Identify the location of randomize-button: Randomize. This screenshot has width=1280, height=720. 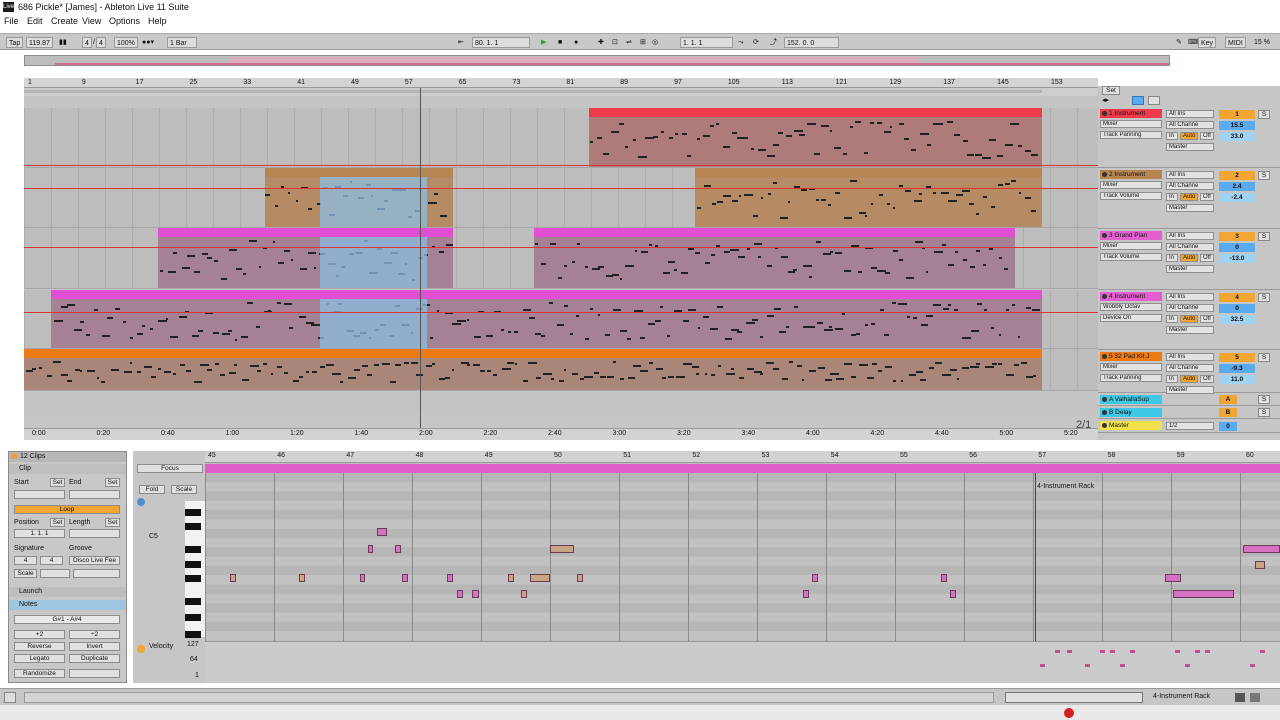
(39, 673).